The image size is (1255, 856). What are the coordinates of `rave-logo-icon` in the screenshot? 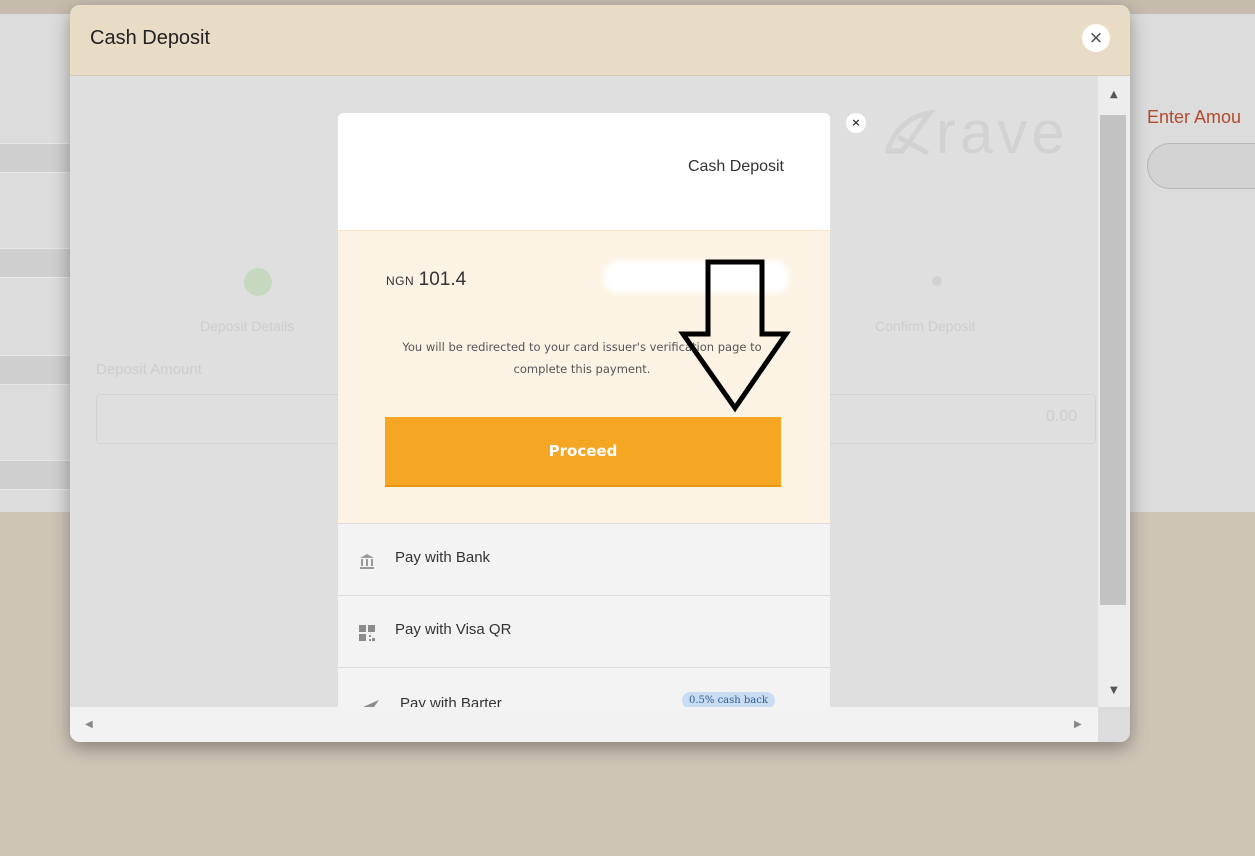 It's located at (910, 132).